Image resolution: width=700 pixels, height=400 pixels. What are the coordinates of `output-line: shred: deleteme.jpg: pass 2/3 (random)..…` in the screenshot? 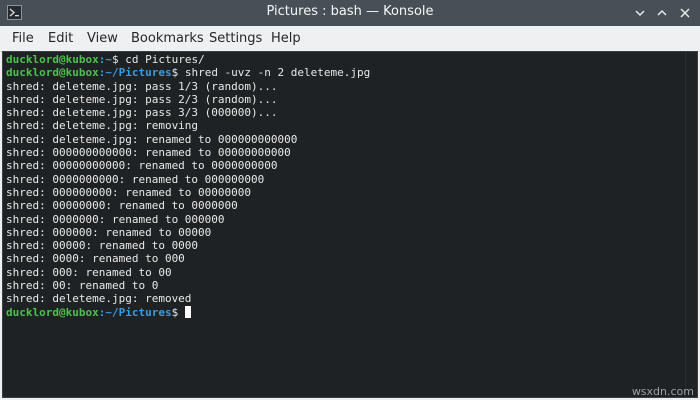 It's located at (142, 99).